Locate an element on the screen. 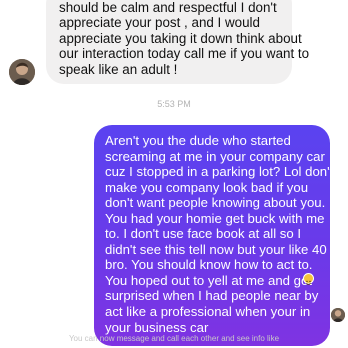 The image size is (348, 348). message-text-line: speak like an adult ! is located at coordinates (118, 69).